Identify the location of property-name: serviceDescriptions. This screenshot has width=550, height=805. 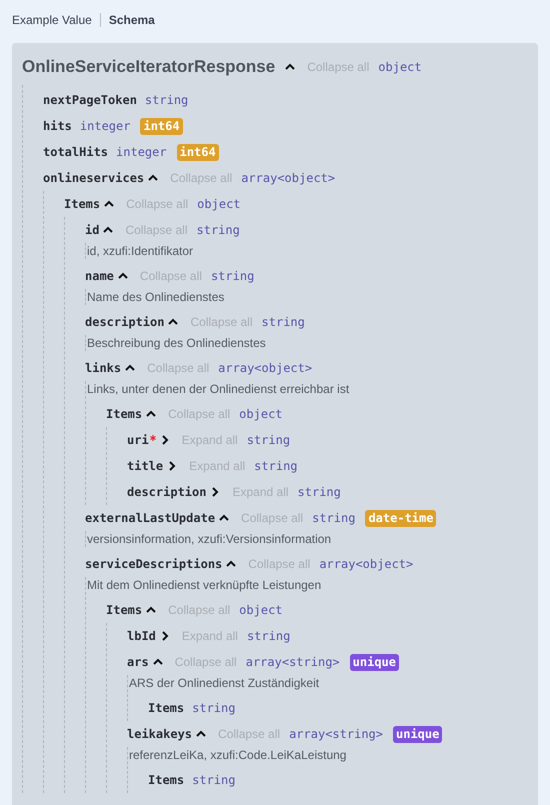
(153, 564).